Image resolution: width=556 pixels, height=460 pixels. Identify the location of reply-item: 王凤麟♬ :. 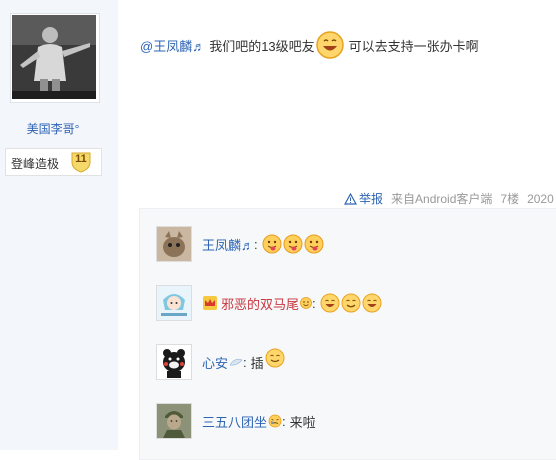
(240, 244).